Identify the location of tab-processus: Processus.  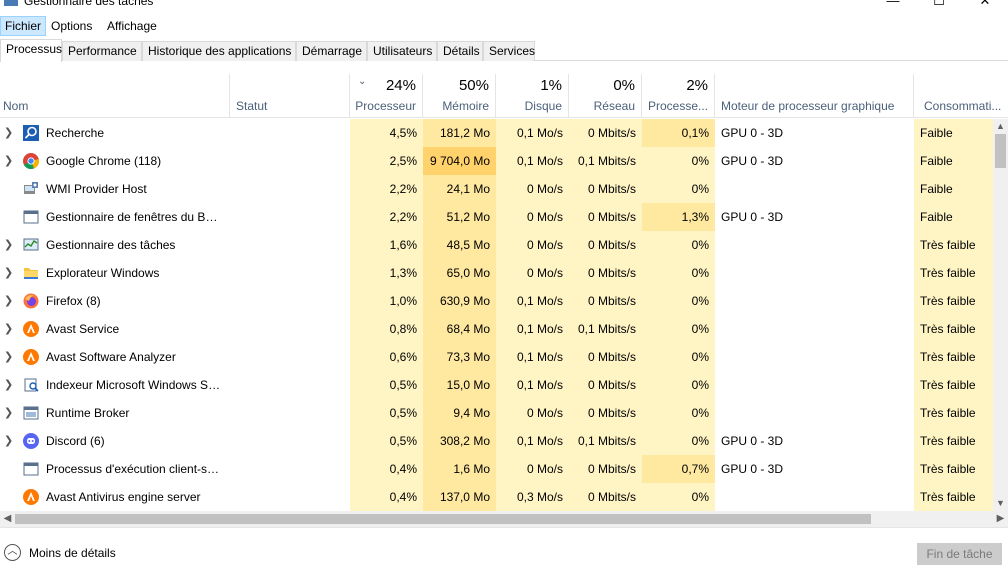
(31, 50).